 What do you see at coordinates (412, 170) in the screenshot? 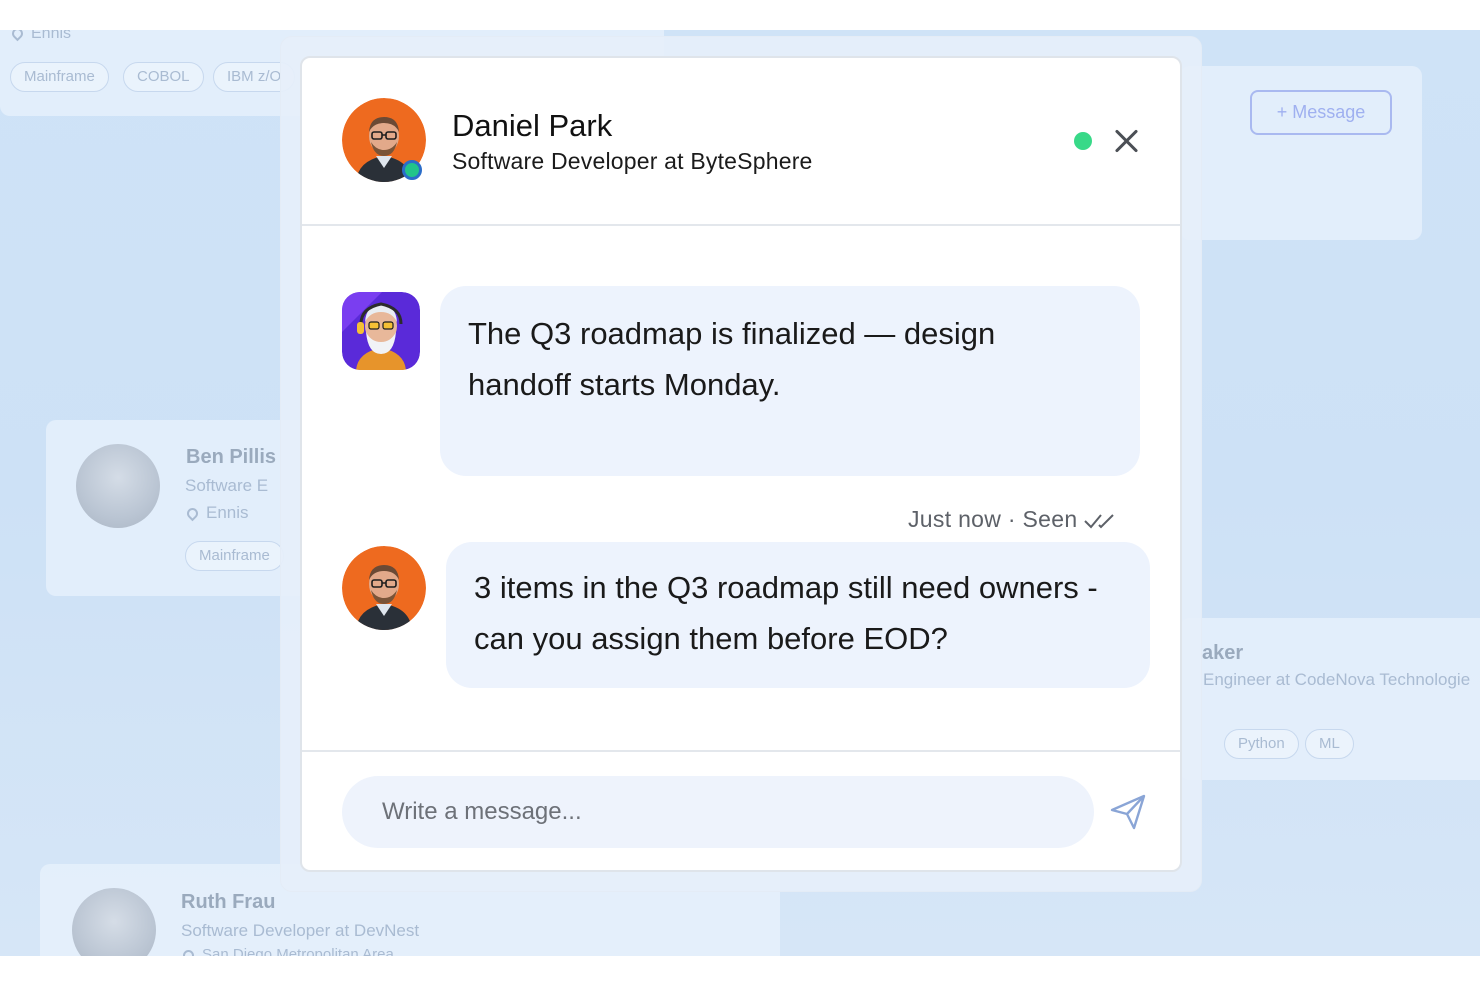
I see `avatar-presence-badge` at bounding box center [412, 170].